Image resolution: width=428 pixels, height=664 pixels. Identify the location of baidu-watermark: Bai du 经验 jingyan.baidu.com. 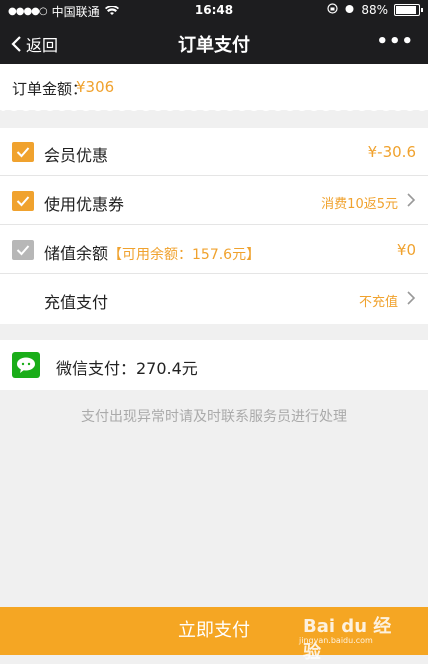
(347, 634).